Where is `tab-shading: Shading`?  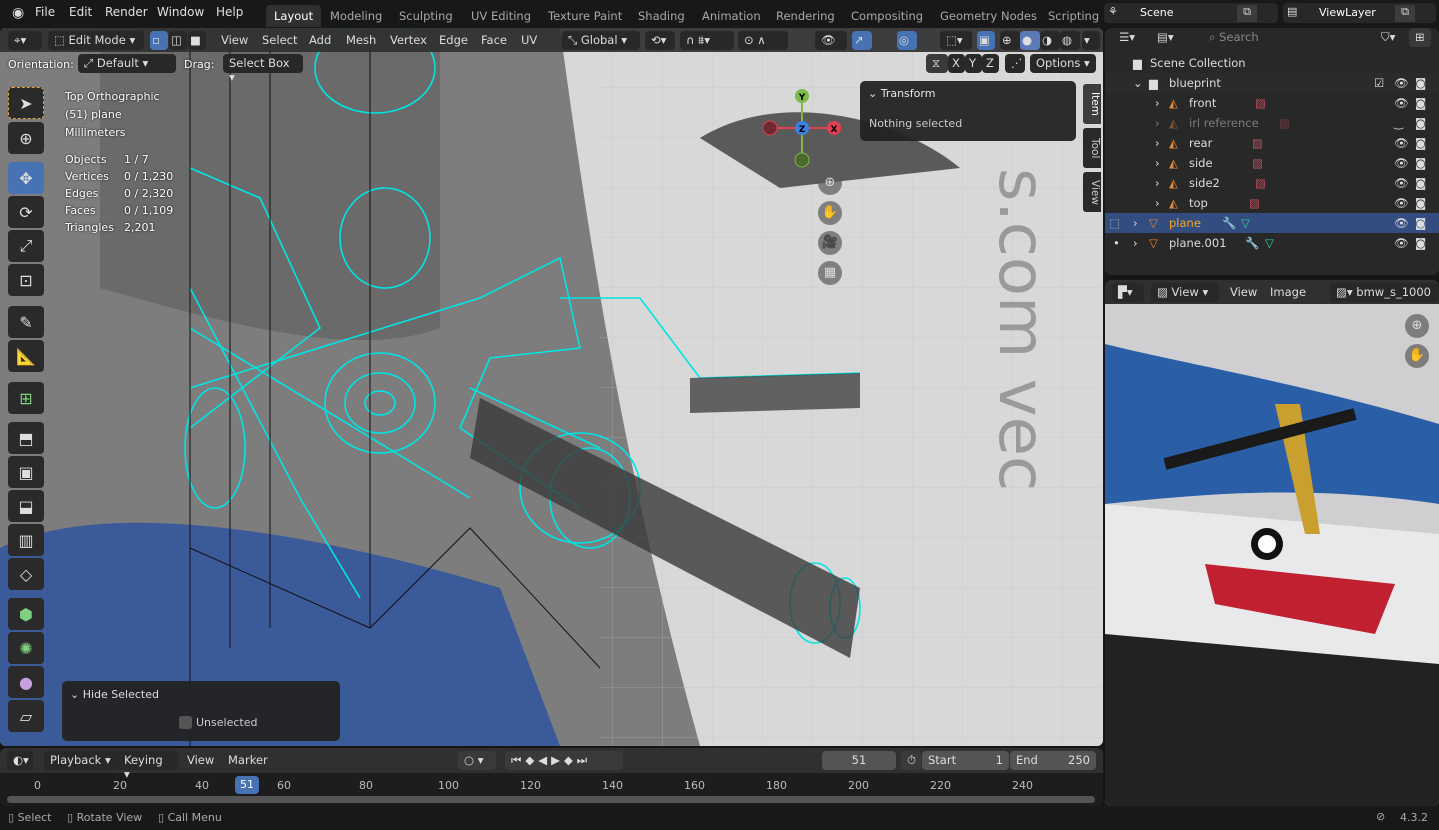 tab-shading: Shading is located at coordinates (661, 16).